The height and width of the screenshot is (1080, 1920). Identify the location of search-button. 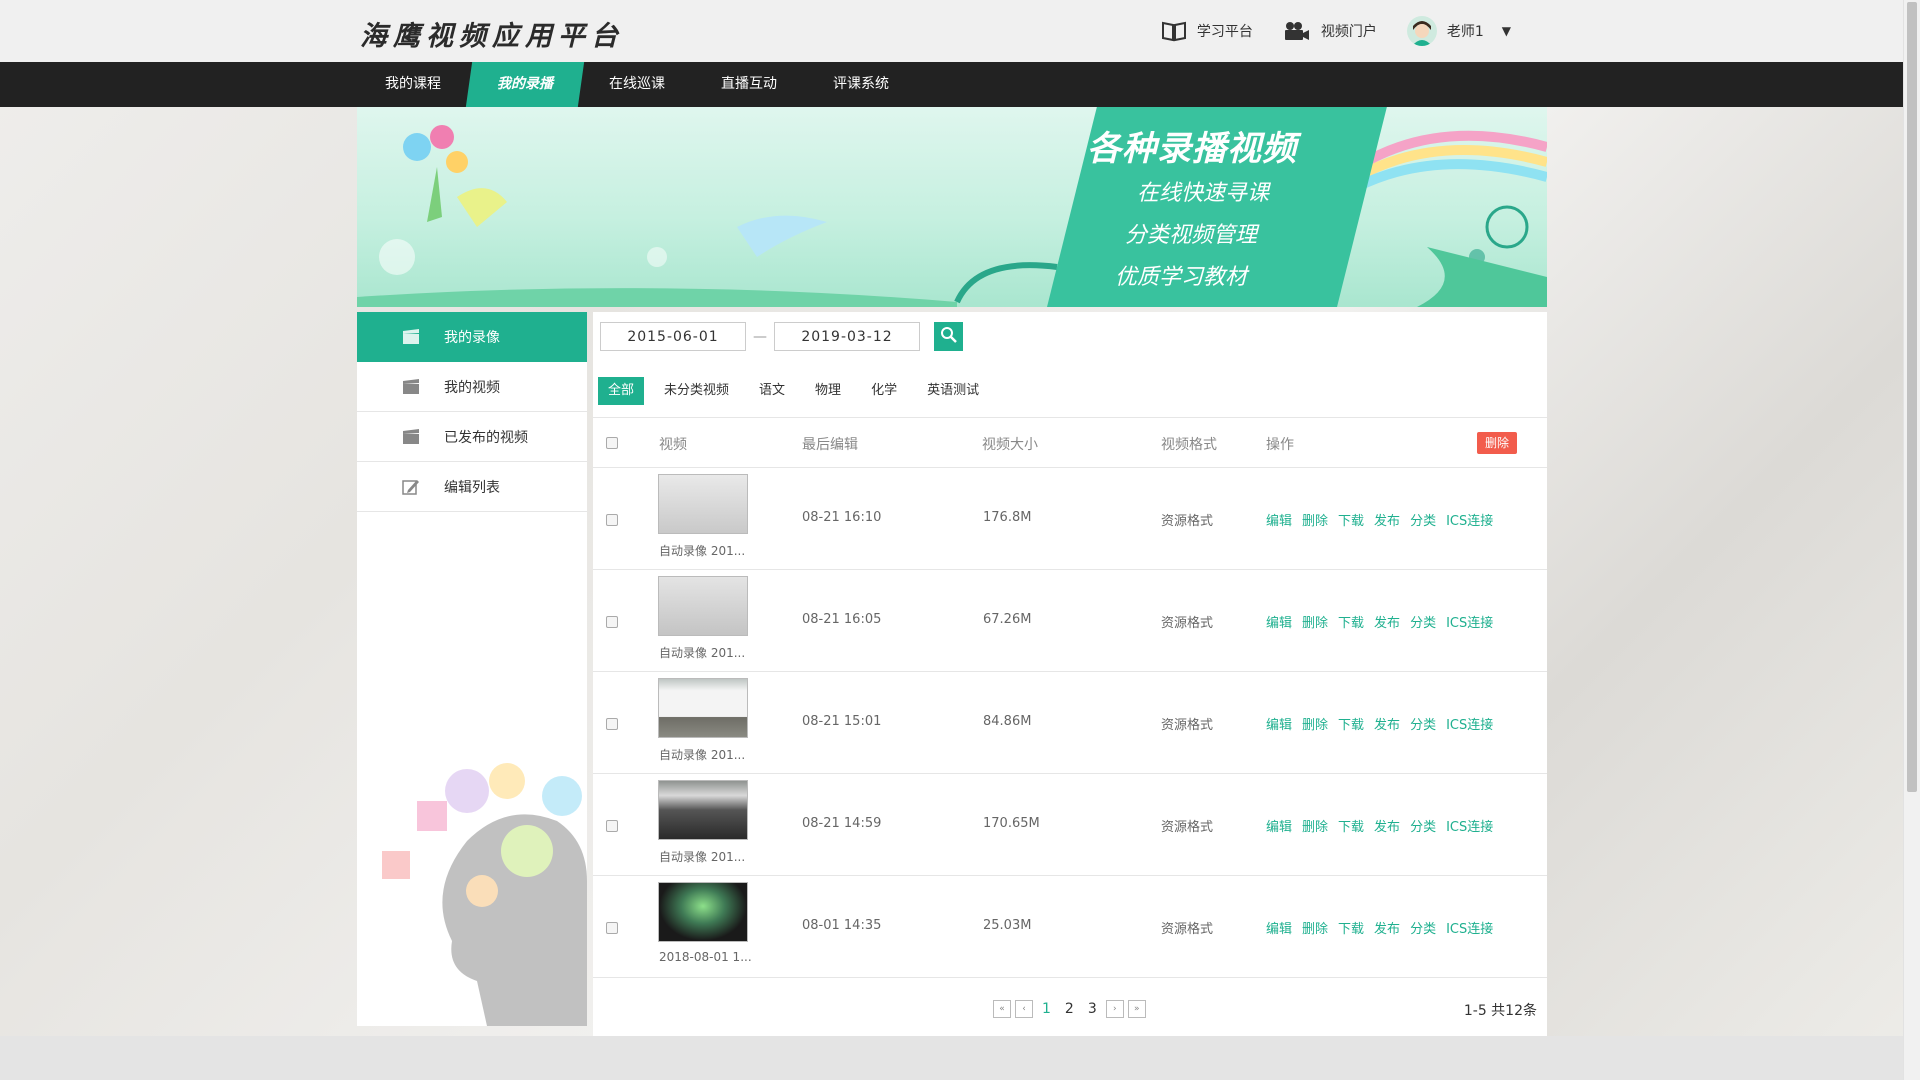
(948, 336).